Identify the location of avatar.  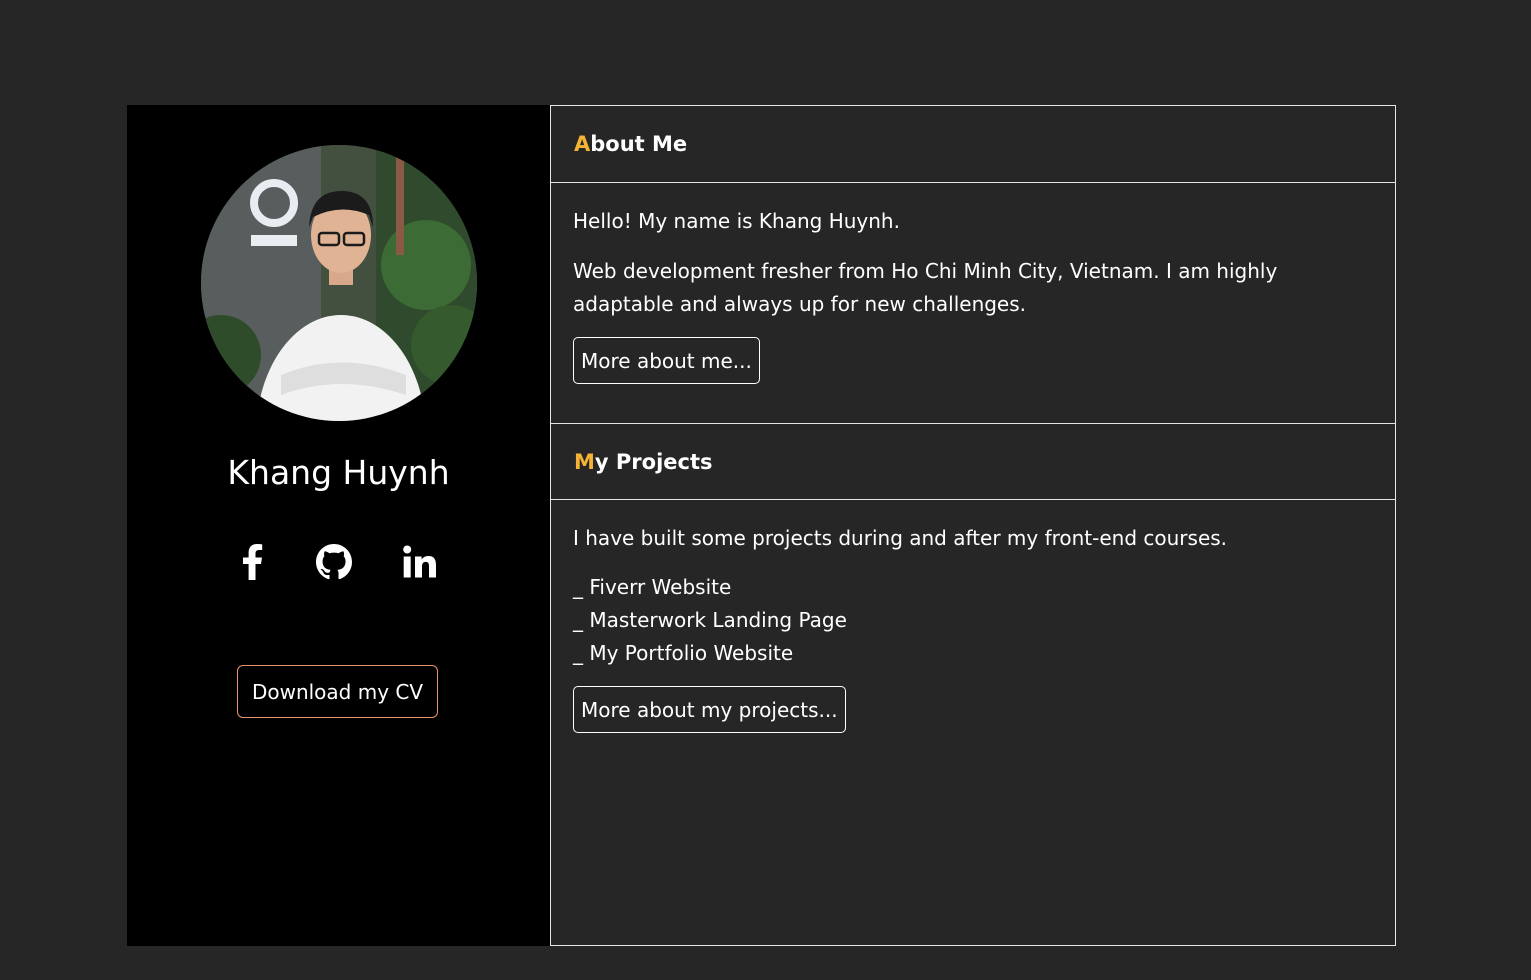
(339, 283).